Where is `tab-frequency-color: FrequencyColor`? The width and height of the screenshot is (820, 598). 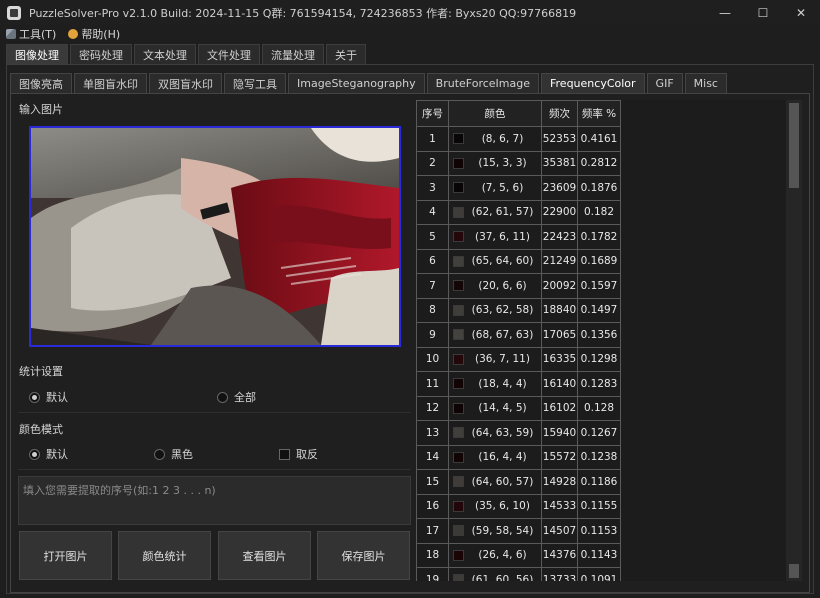 tab-frequency-color: FrequencyColor is located at coordinates (593, 83).